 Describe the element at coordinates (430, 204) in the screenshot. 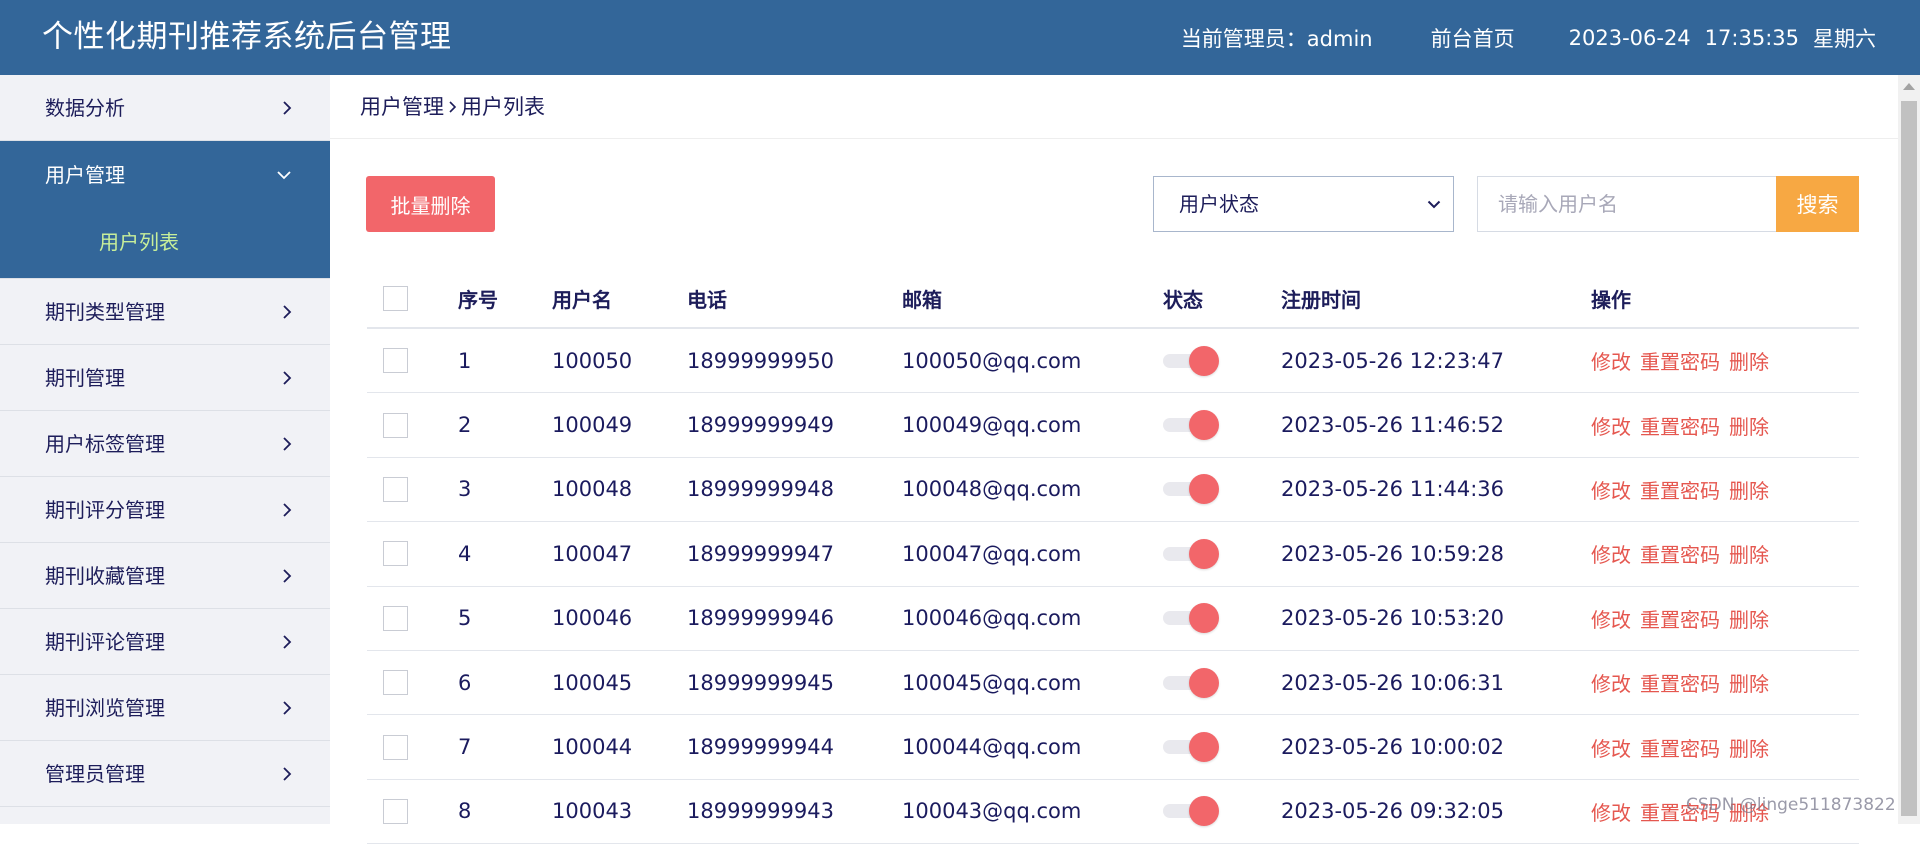

I see `batch-delete-button: 批量删除` at that location.